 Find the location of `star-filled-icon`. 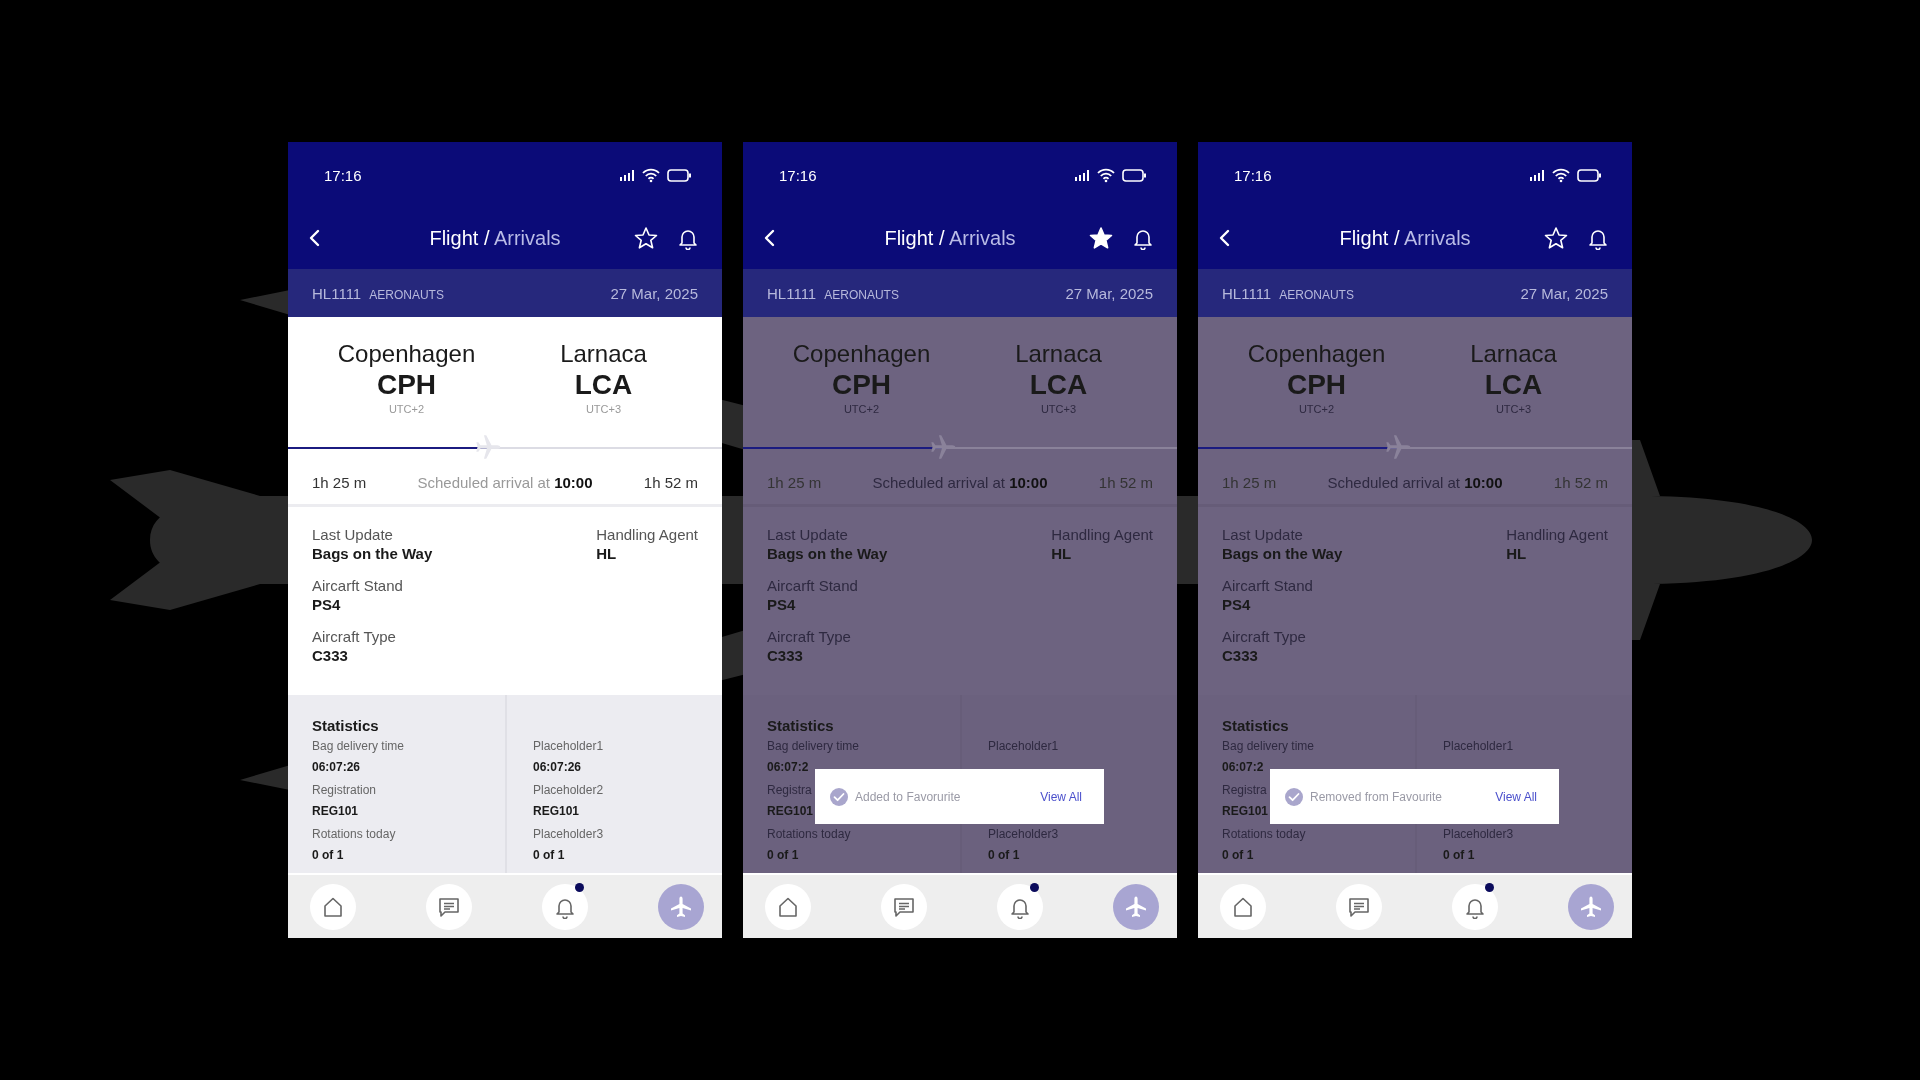

star-filled-icon is located at coordinates (1101, 238).